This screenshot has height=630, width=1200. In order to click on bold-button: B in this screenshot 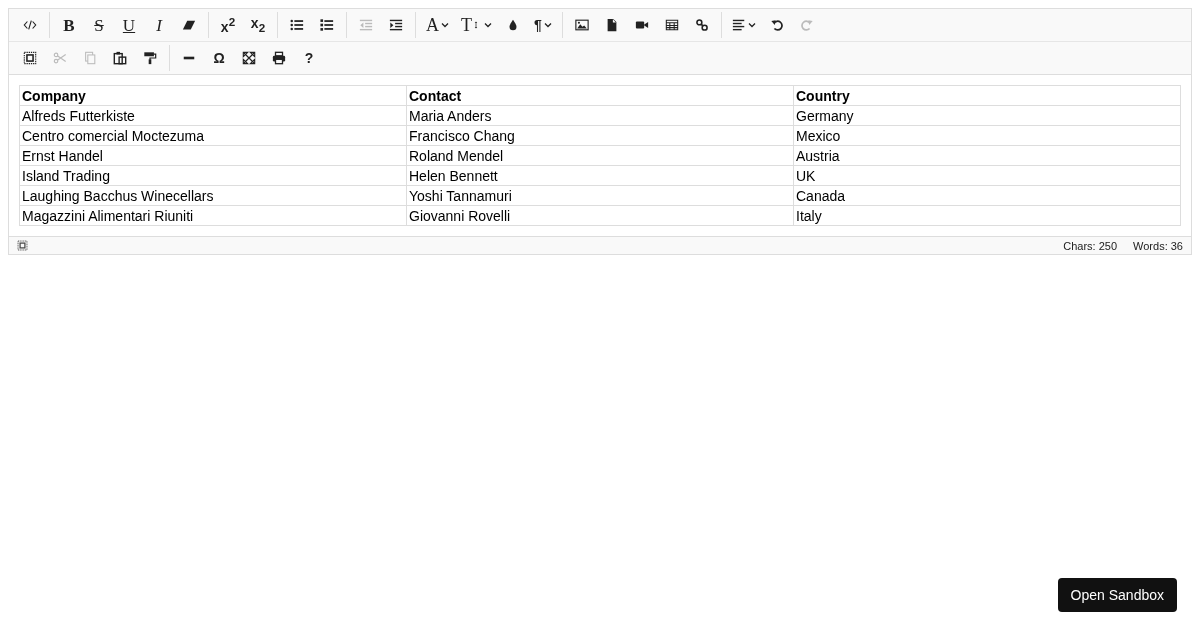, I will do `click(69, 25)`.